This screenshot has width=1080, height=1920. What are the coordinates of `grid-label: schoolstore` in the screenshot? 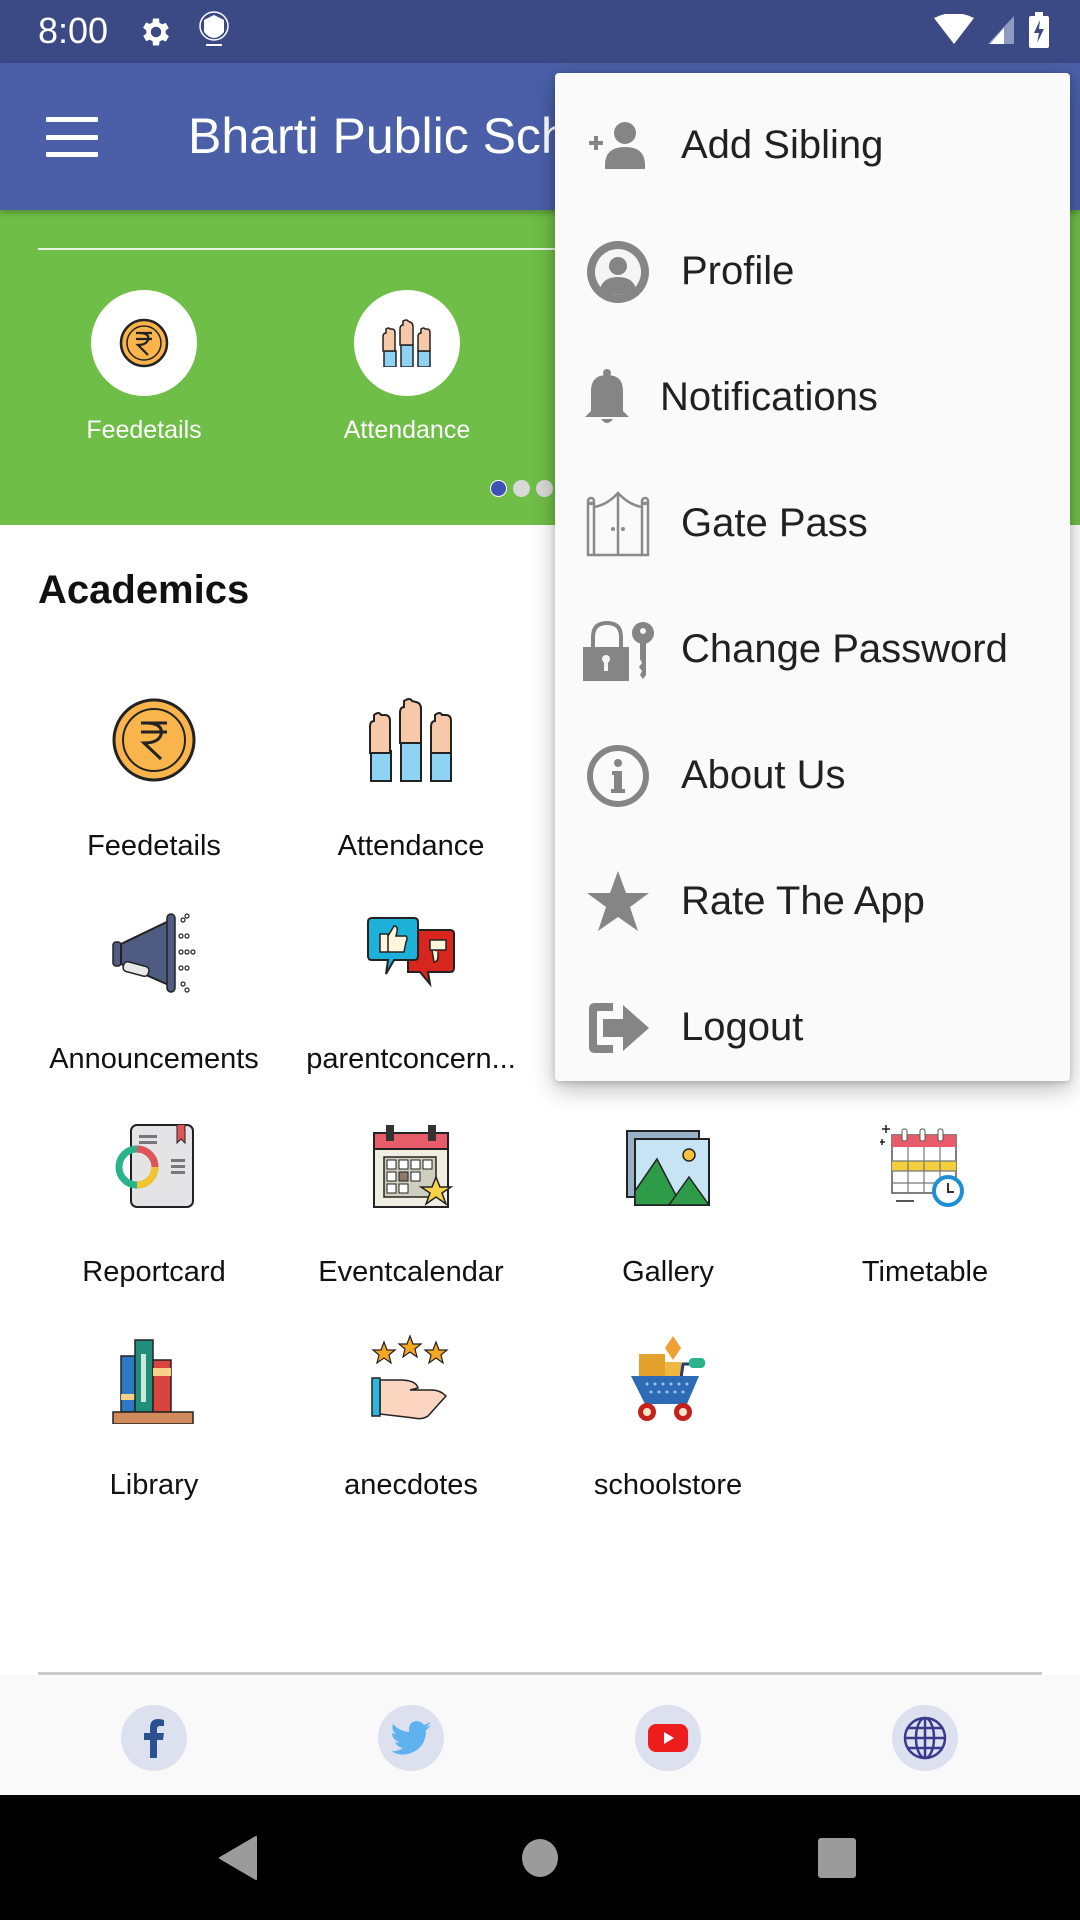 It's located at (668, 1485).